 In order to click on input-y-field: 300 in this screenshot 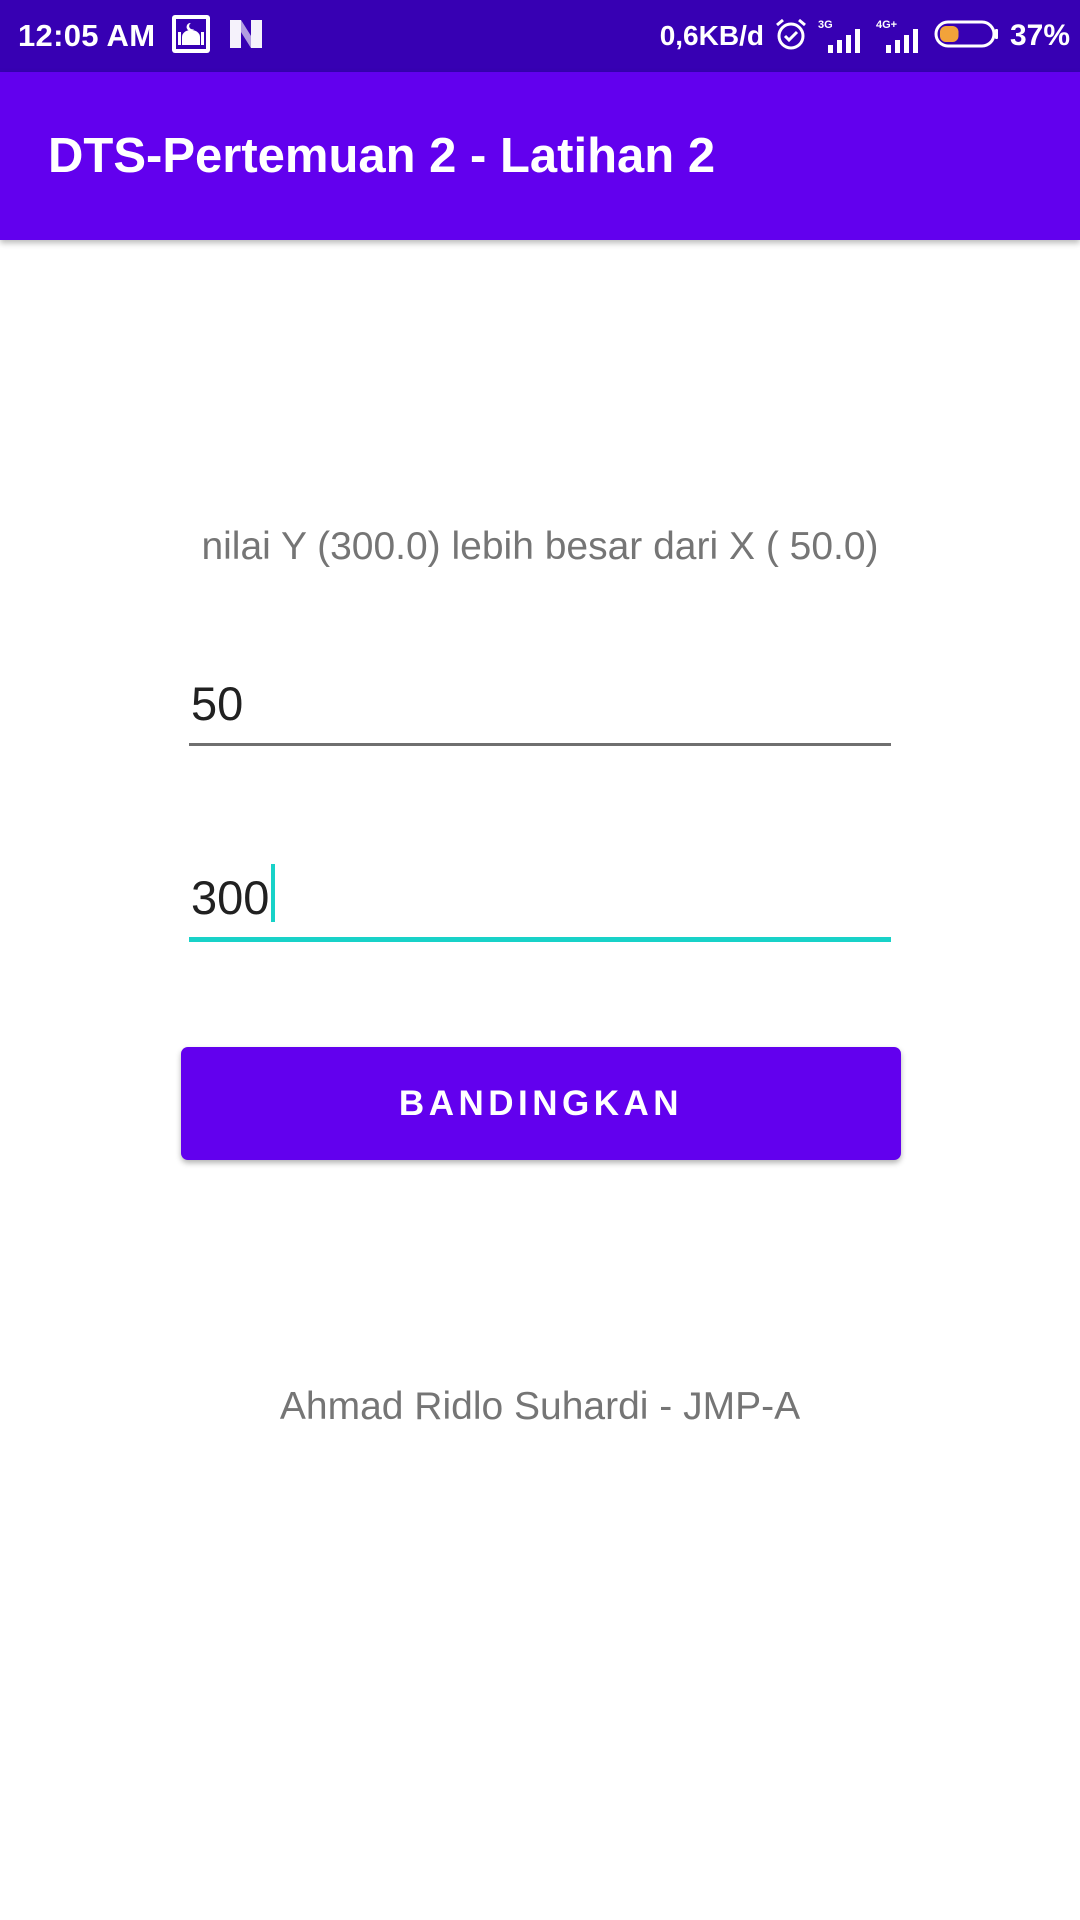, I will do `click(540, 902)`.